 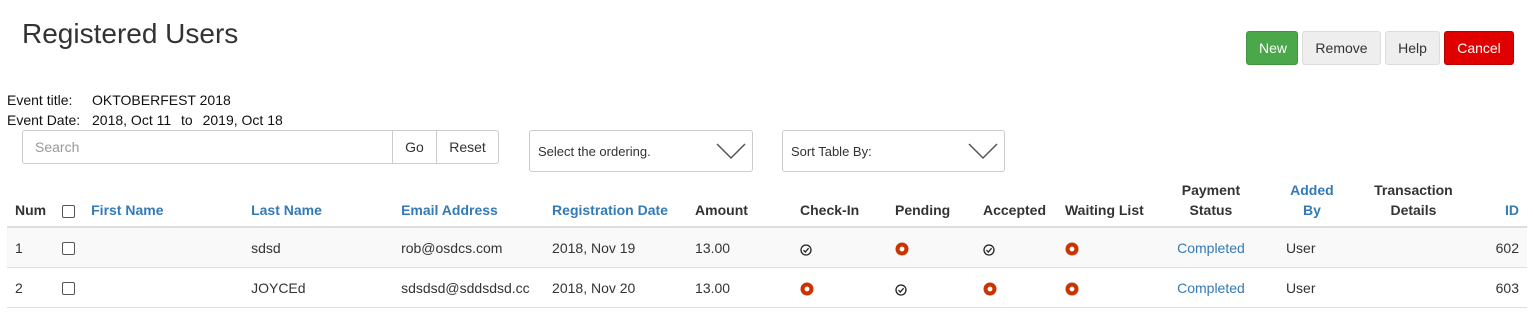 I want to click on cell-registration-date: 2018, Nov 19, so click(x=616, y=247).